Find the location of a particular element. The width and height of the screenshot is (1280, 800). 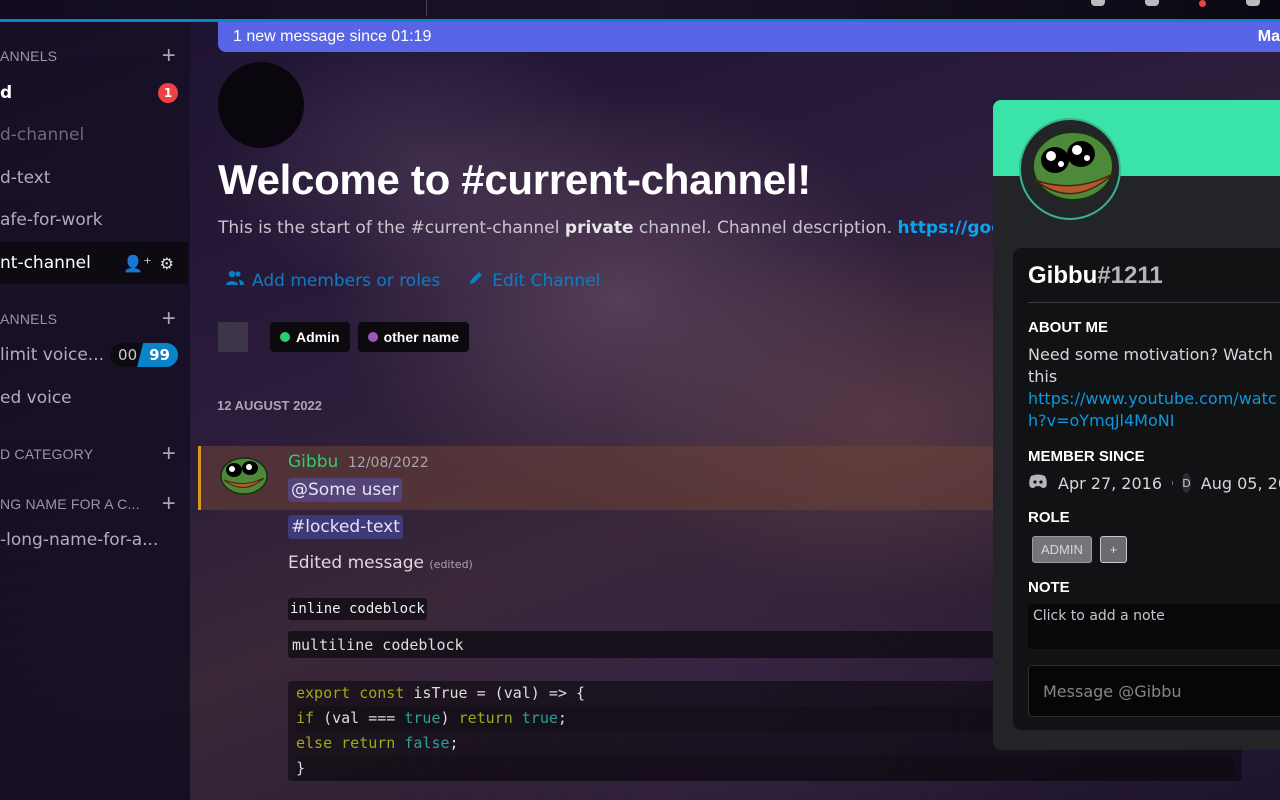

discord-member-since: Apr 27, 2016 is located at coordinates (1110, 483).